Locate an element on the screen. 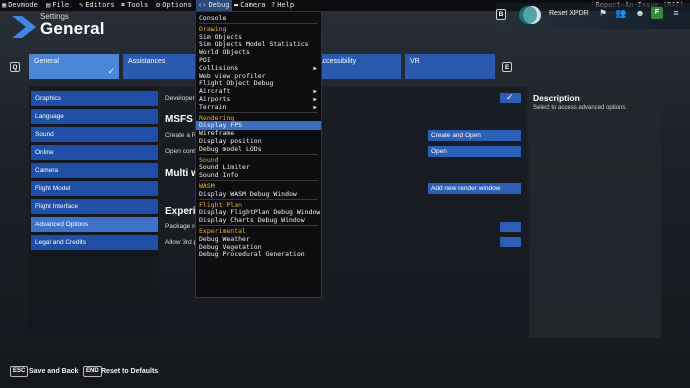 This screenshot has height=388, width=690. allow-3rd-party-toggle is located at coordinates (510, 242).